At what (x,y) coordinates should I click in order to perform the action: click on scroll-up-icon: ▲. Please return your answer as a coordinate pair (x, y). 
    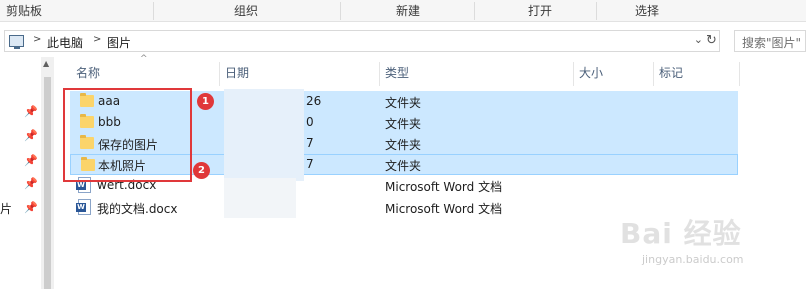
    Looking at the image, I should click on (46, 63).